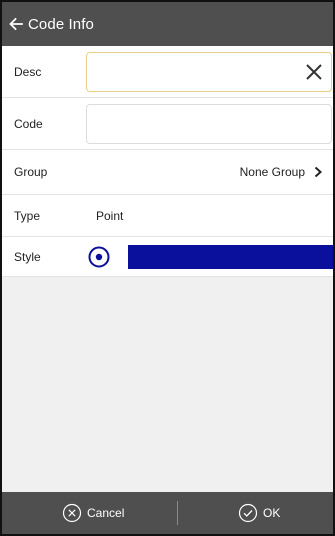 The image size is (335, 536). What do you see at coordinates (272, 172) in the screenshot?
I see `group-value: None Group` at bounding box center [272, 172].